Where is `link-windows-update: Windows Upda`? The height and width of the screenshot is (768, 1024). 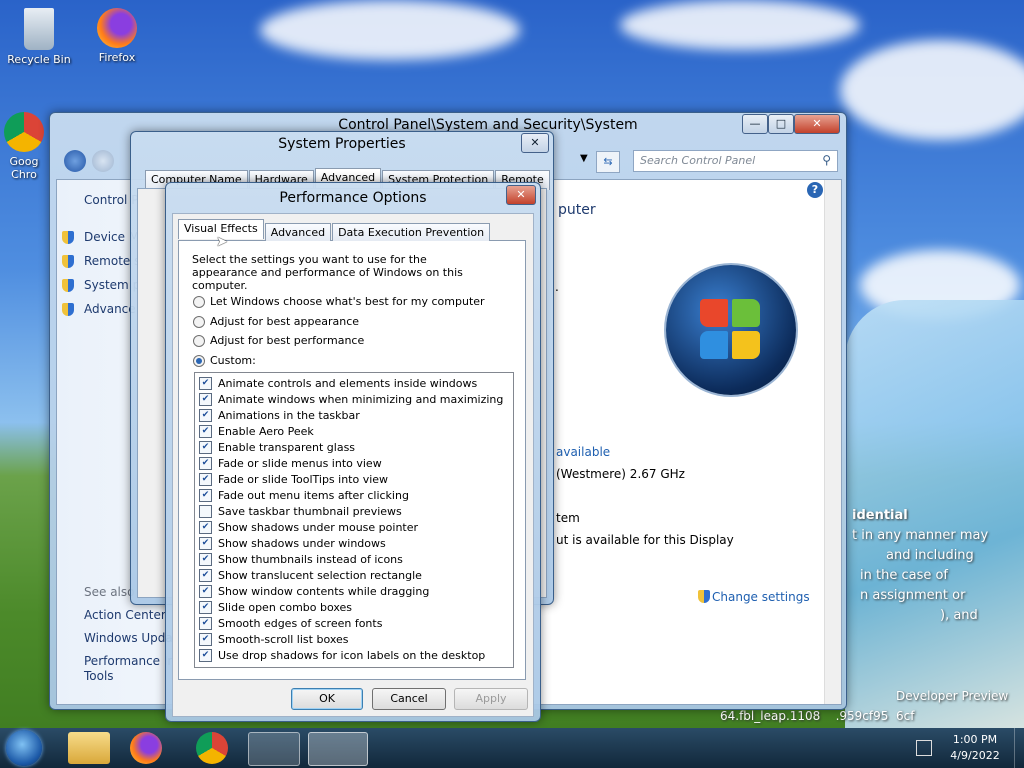
link-windows-update: Windows Upda is located at coordinates (128, 638).